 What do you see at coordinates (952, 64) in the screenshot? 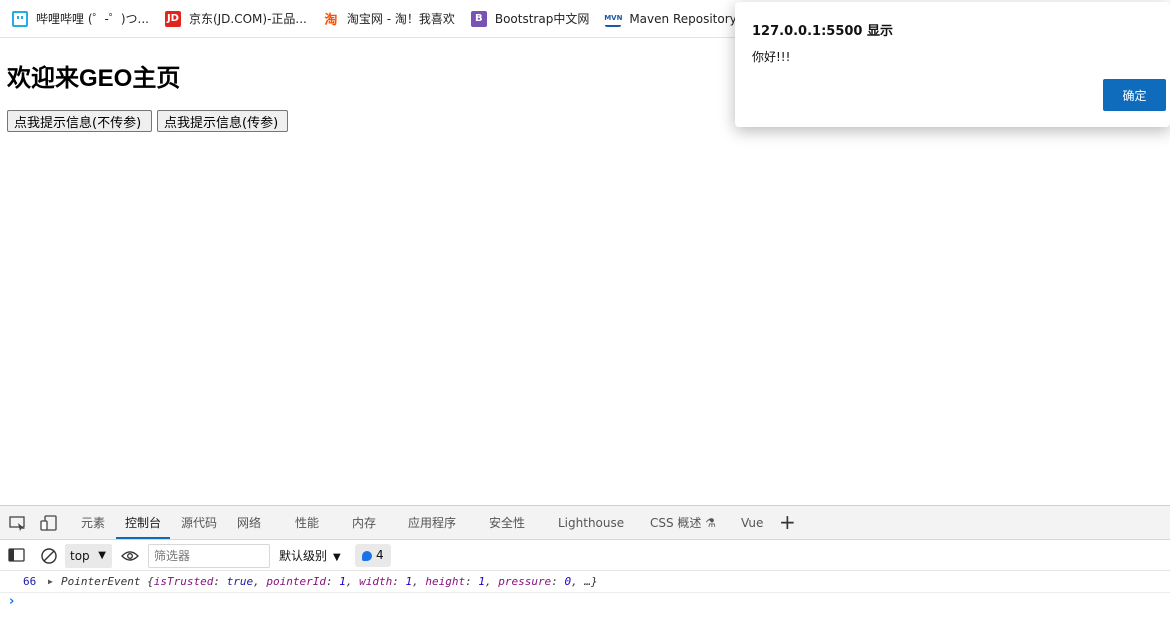
I see `alert-dialog: 127.0.0.1:5500 显示 你好!!! 确定` at bounding box center [952, 64].